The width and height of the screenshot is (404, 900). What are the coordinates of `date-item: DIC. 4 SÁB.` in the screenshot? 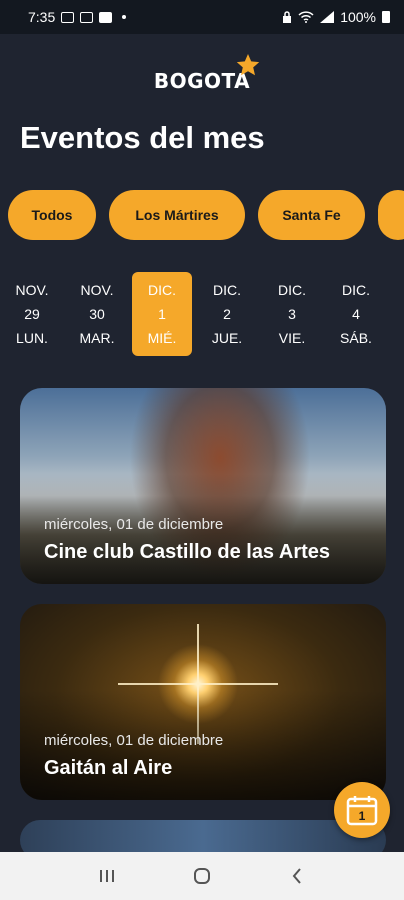 It's located at (356, 314).